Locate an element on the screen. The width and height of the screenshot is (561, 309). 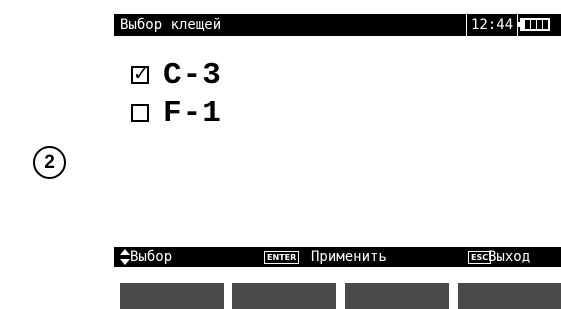
select-hint: Выбор is located at coordinates (151, 257).